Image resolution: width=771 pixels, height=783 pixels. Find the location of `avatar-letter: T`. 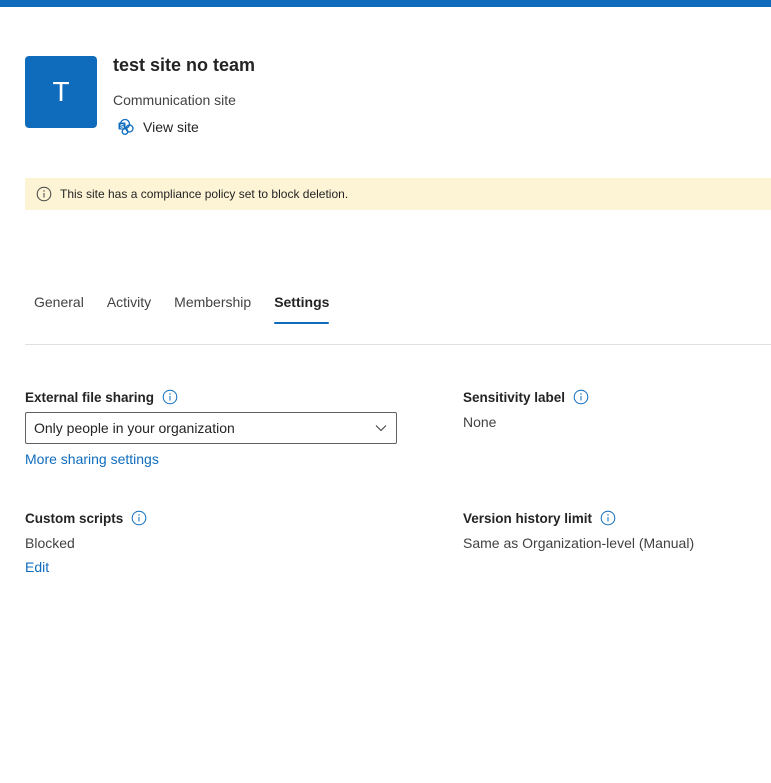

avatar-letter: T is located at coordinates (61, 91).